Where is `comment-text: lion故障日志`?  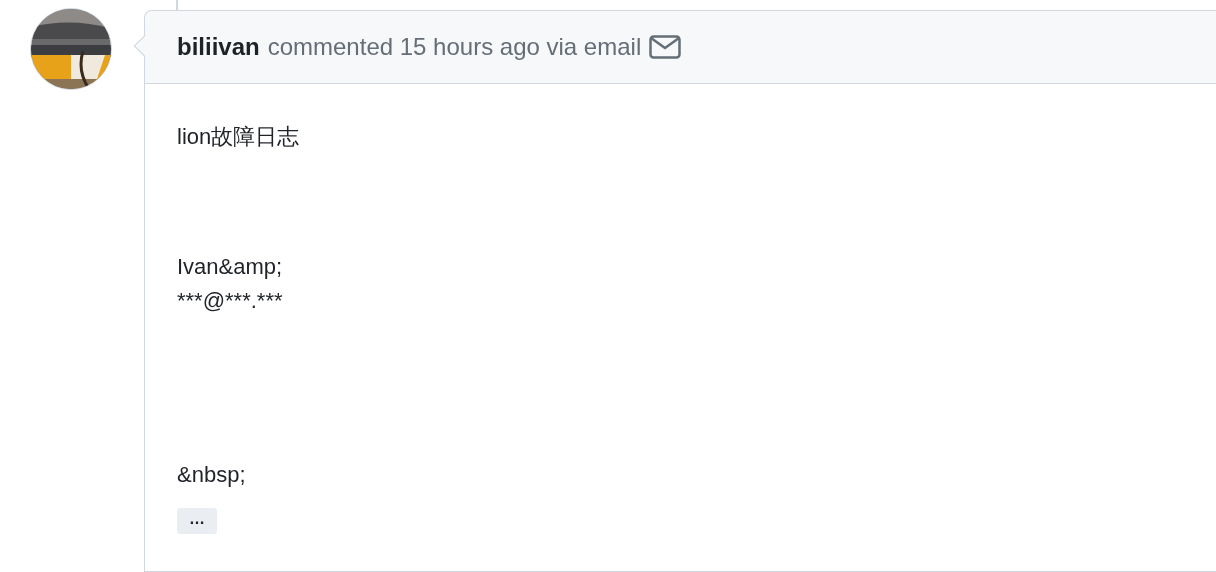
comment-text: lion故障日志 is located at coordinates (239, 137).